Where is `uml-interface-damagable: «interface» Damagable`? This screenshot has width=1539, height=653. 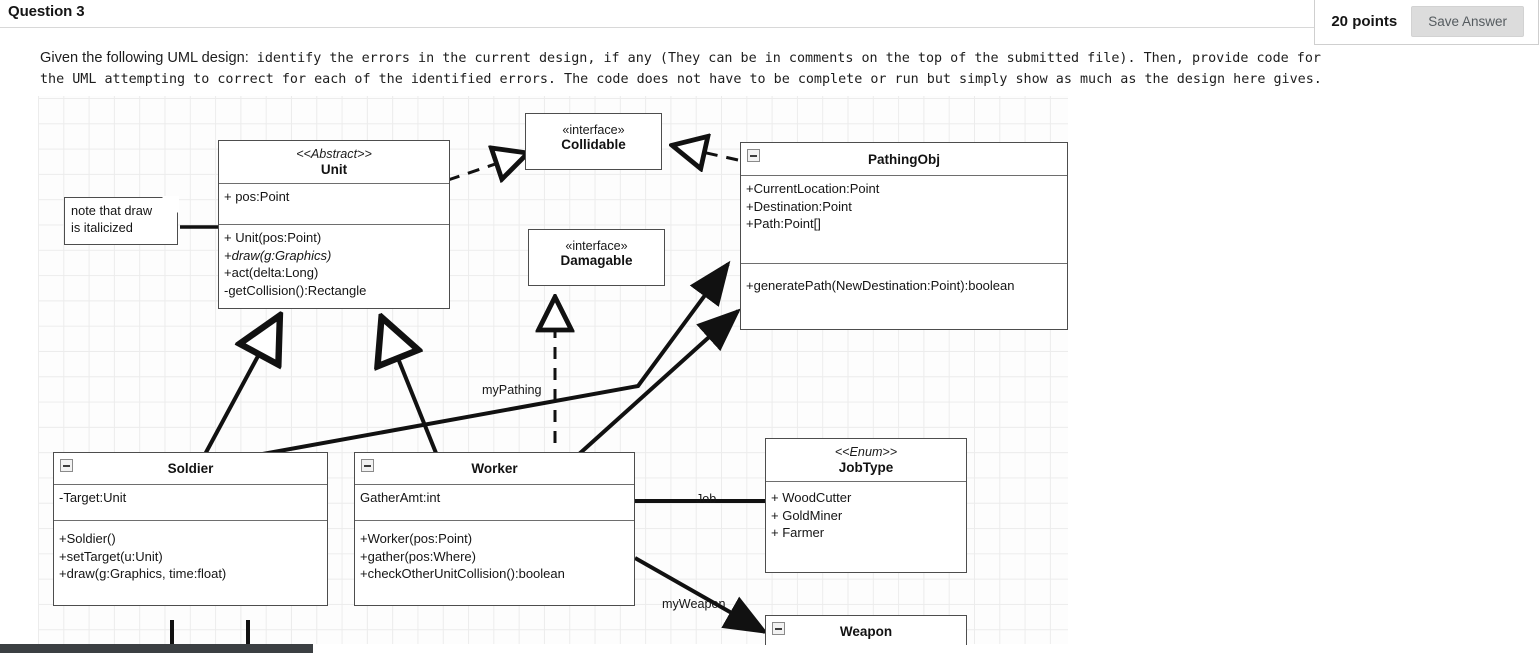 uml-interface-damagable: «interface» Damagable is located at coordinates (596, 257).